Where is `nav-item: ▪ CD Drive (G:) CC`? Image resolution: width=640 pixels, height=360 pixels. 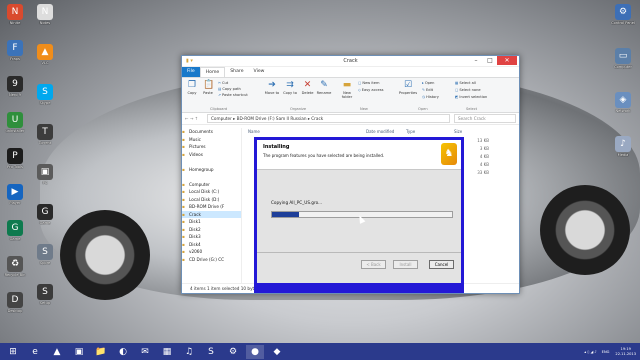 nav-item: ▪ CD Drive (G:) CC is located at coordinates (211, 260).